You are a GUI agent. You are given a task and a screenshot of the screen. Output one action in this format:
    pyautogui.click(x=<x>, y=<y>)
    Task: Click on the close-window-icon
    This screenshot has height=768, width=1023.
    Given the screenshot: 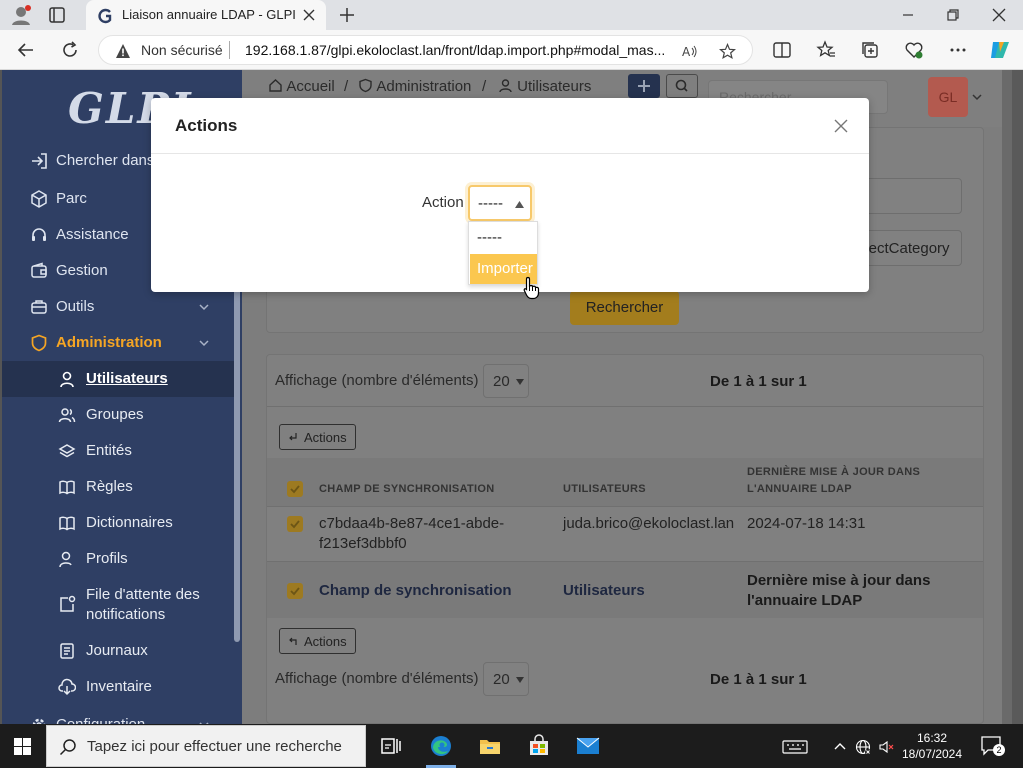 What is the action you would take?
    pyautogui.click(x=999, y=15)
    